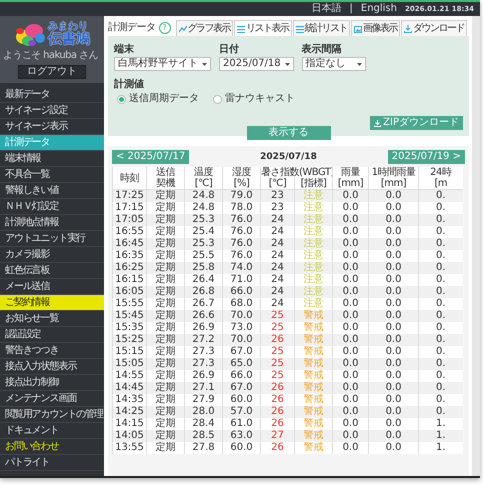 Image resolution: width=483 pixels, height=487 pixels. What do you see at coordinates (203, 364) in the screenshot?
I see `table-cell: 27.3` at bounding box center [203, 364].